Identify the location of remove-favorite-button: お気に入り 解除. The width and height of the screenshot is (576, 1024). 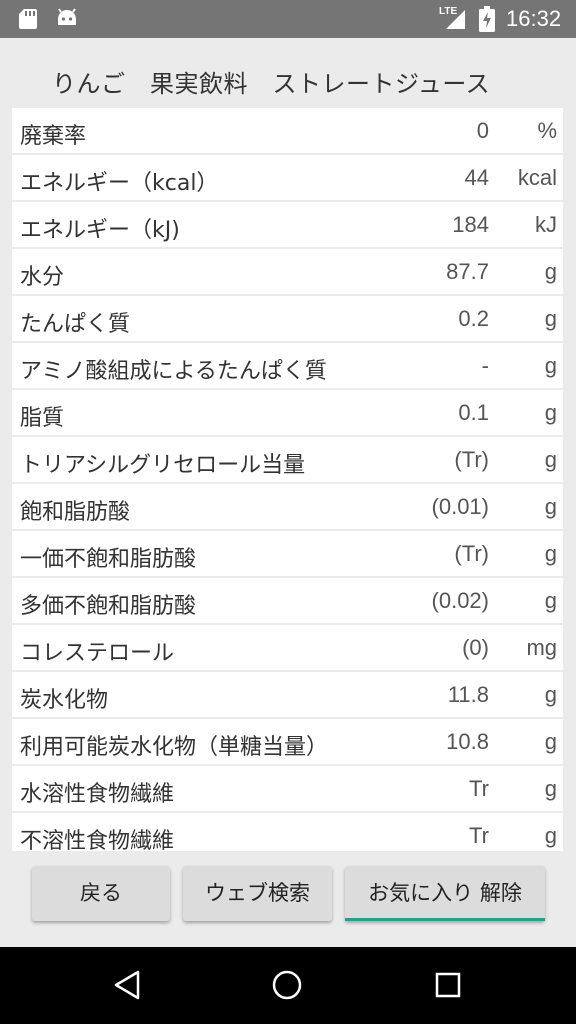
(445, 893).